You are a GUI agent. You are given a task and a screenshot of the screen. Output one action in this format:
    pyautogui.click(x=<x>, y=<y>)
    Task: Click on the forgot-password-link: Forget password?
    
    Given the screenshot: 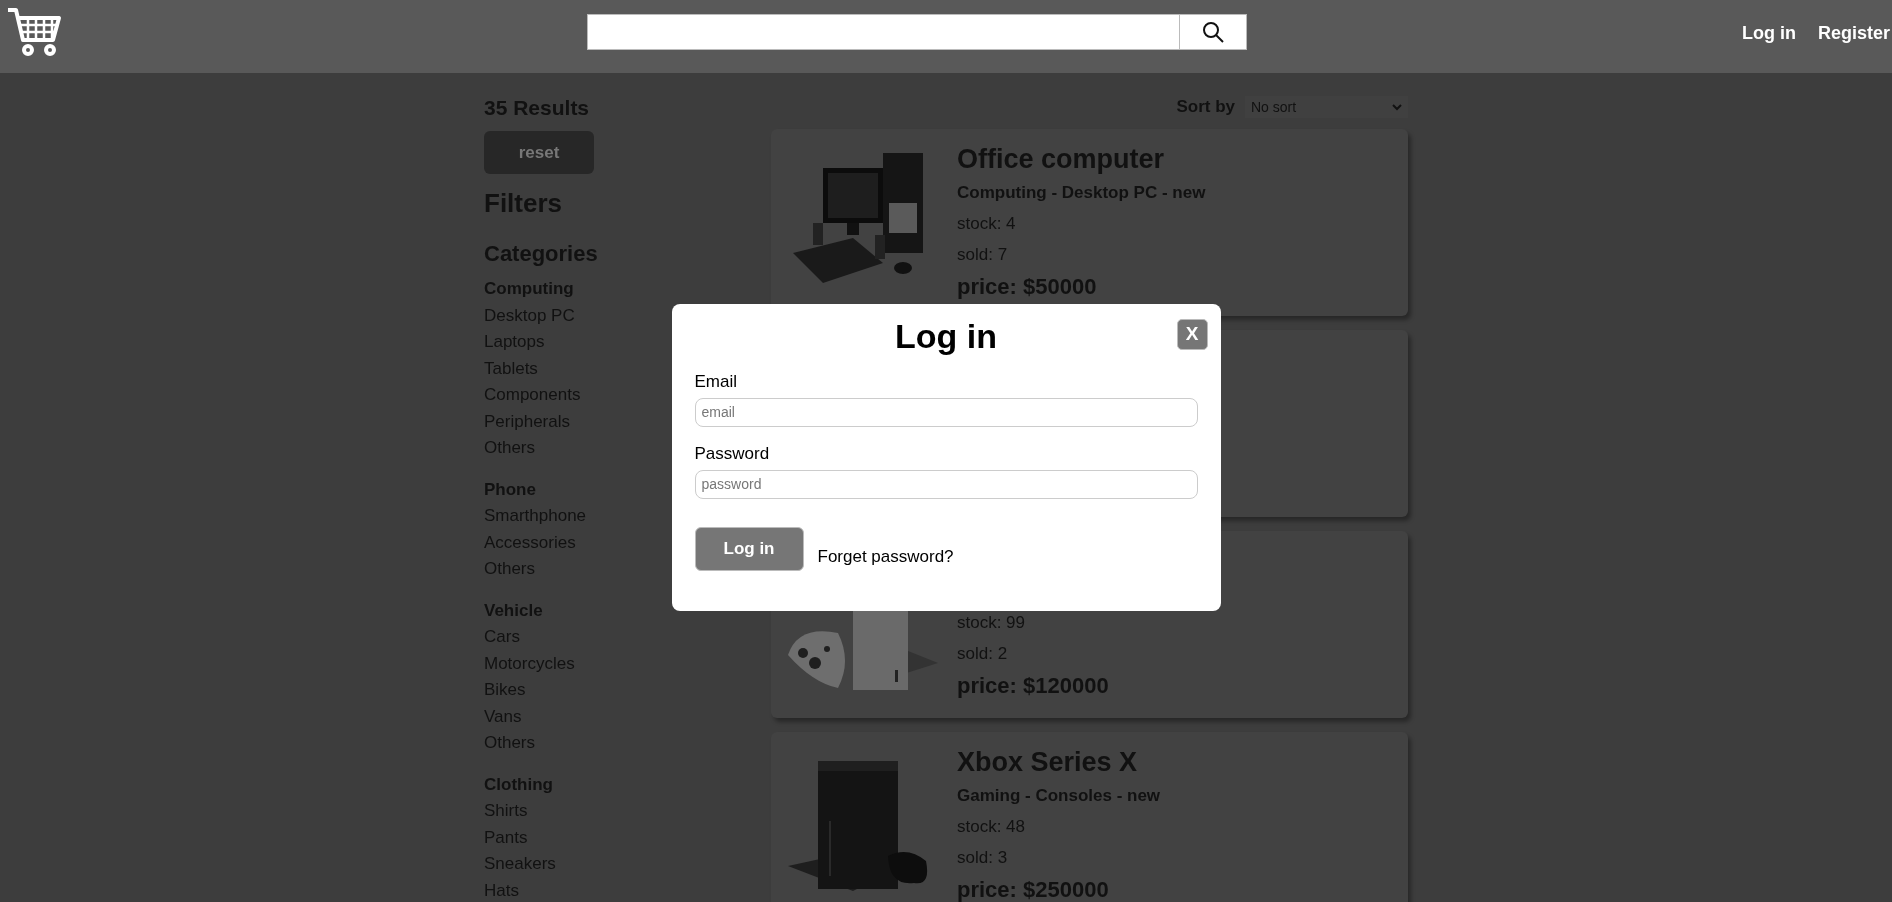 What is the action you would take?
    pyautogui.click(x=885, y=557)
    